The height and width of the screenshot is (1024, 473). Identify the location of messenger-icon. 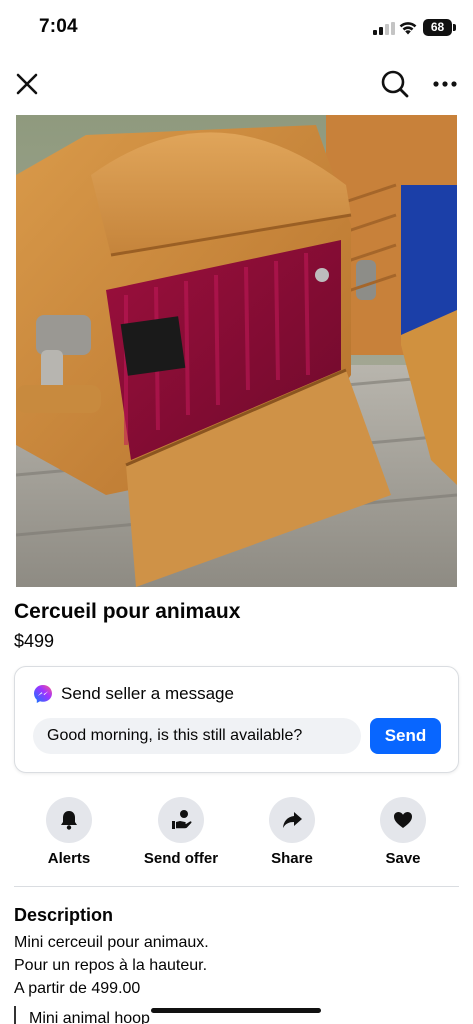
(43, 694).